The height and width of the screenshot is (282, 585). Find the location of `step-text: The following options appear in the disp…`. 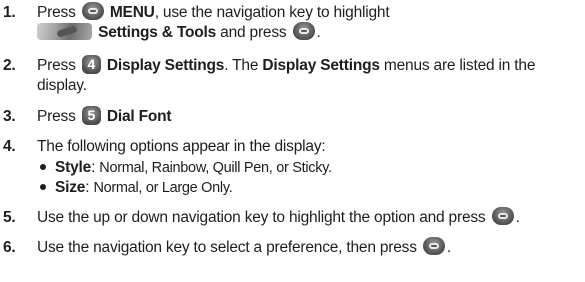

step-text: The following options appear in the disp… is located at coordinates (181, 146).